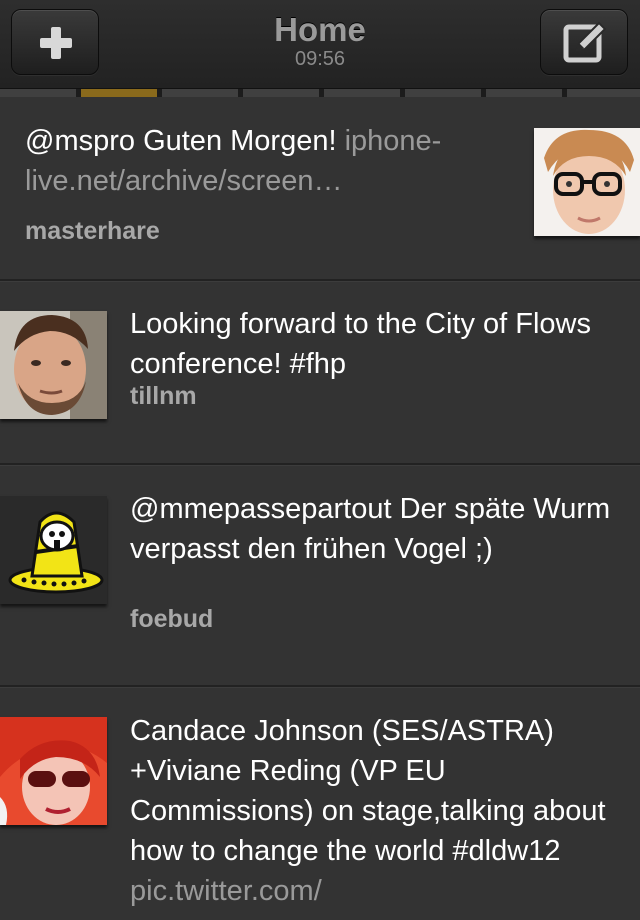 The height and width of the screenshot is (920, 640). I want to click on new-button, so click(55, 42).